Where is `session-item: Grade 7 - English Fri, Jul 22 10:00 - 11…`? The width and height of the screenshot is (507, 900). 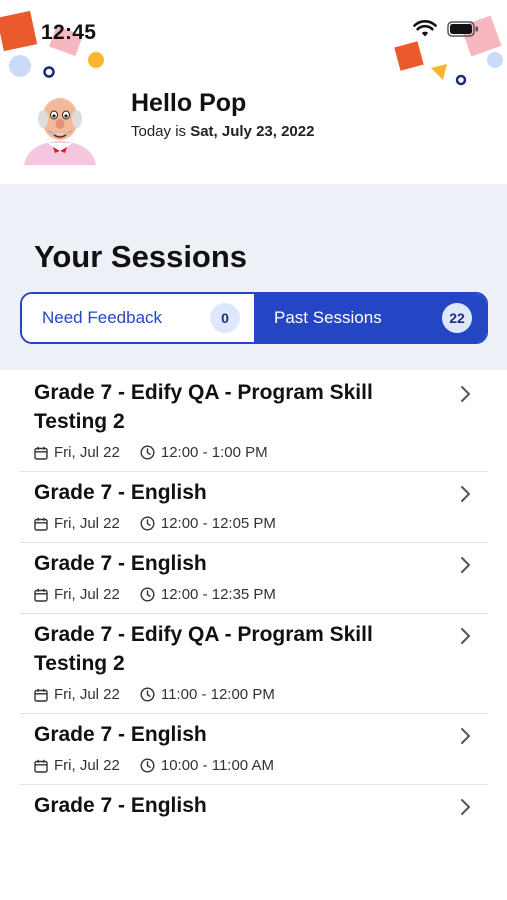
session-item: Grade 7 - English Fri, Jul 22 10:00 - 11… is located at coordinates (254, 749).